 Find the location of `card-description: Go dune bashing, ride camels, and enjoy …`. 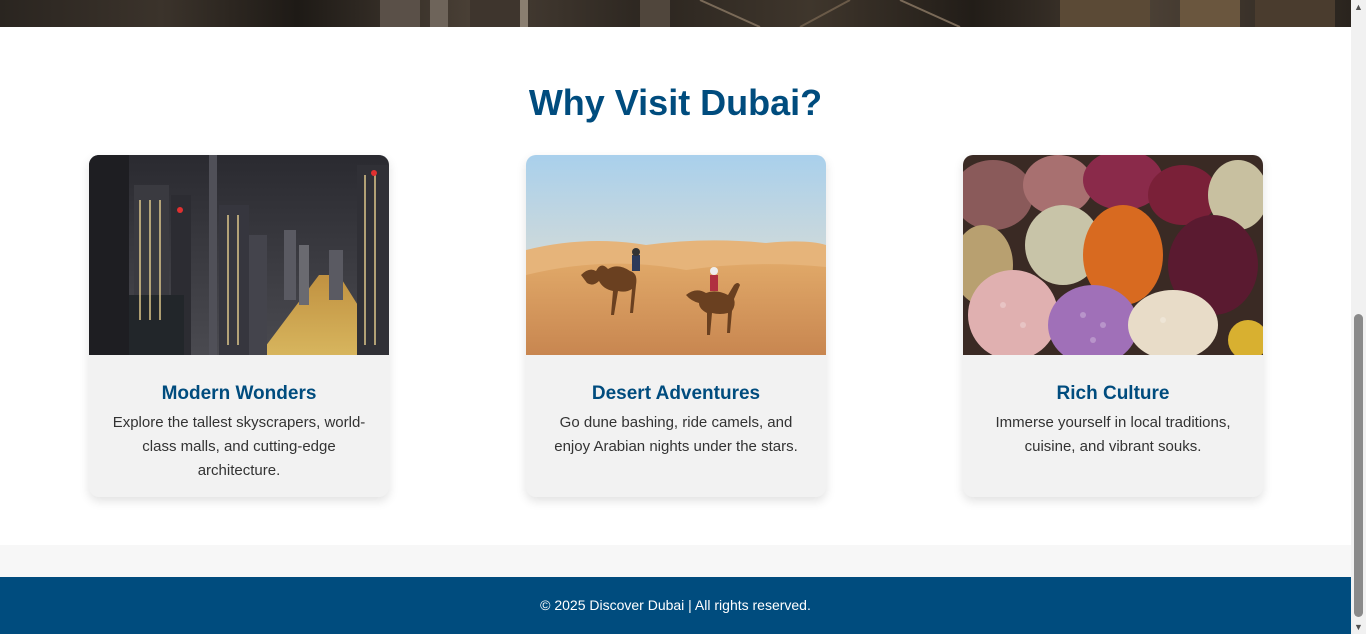

card-description: Go dune bashing, ride camels, and enjoy … is located at coordinates (676, 434).